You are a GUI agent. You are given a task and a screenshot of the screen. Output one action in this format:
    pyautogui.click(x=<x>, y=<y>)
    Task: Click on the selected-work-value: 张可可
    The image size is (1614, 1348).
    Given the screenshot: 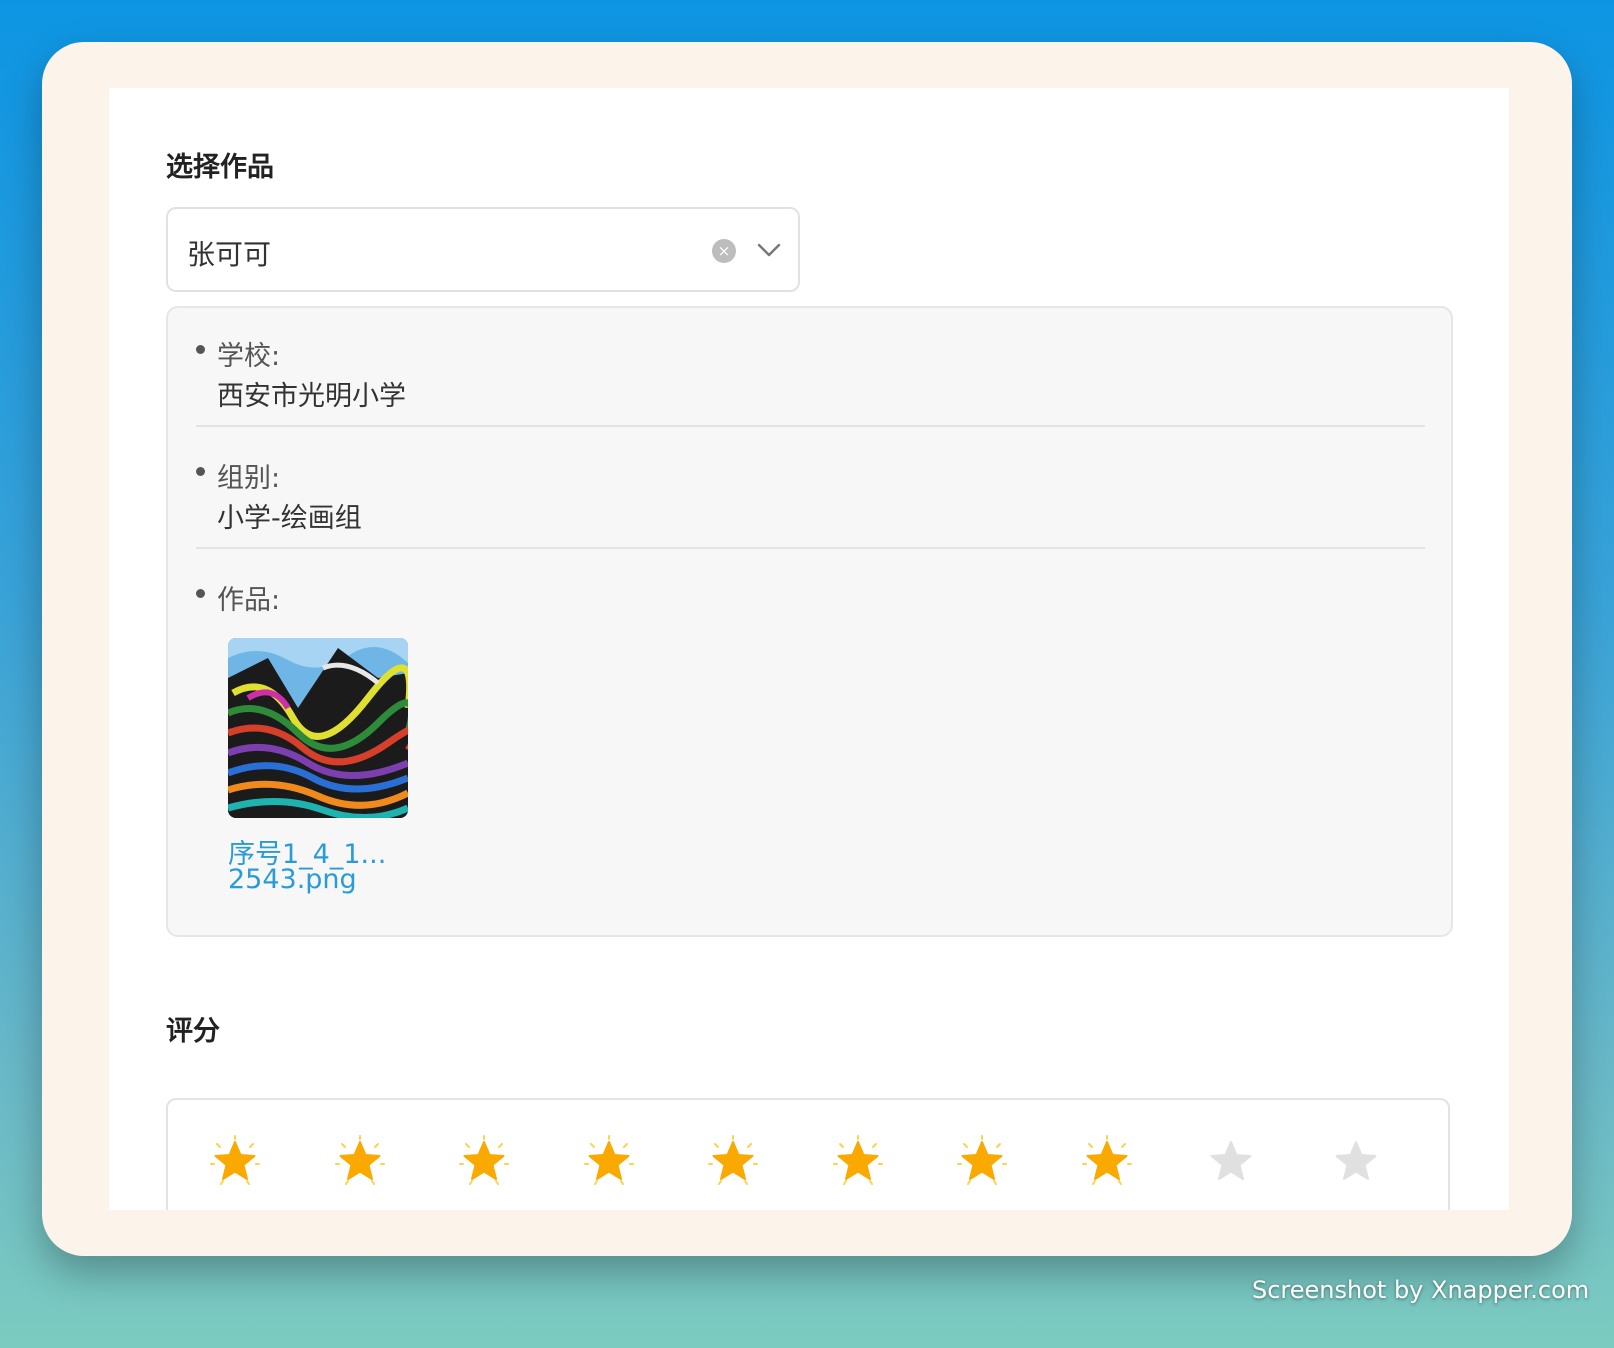 What is the action you would take?
    pyautogui.click(x=229, y=254)
    